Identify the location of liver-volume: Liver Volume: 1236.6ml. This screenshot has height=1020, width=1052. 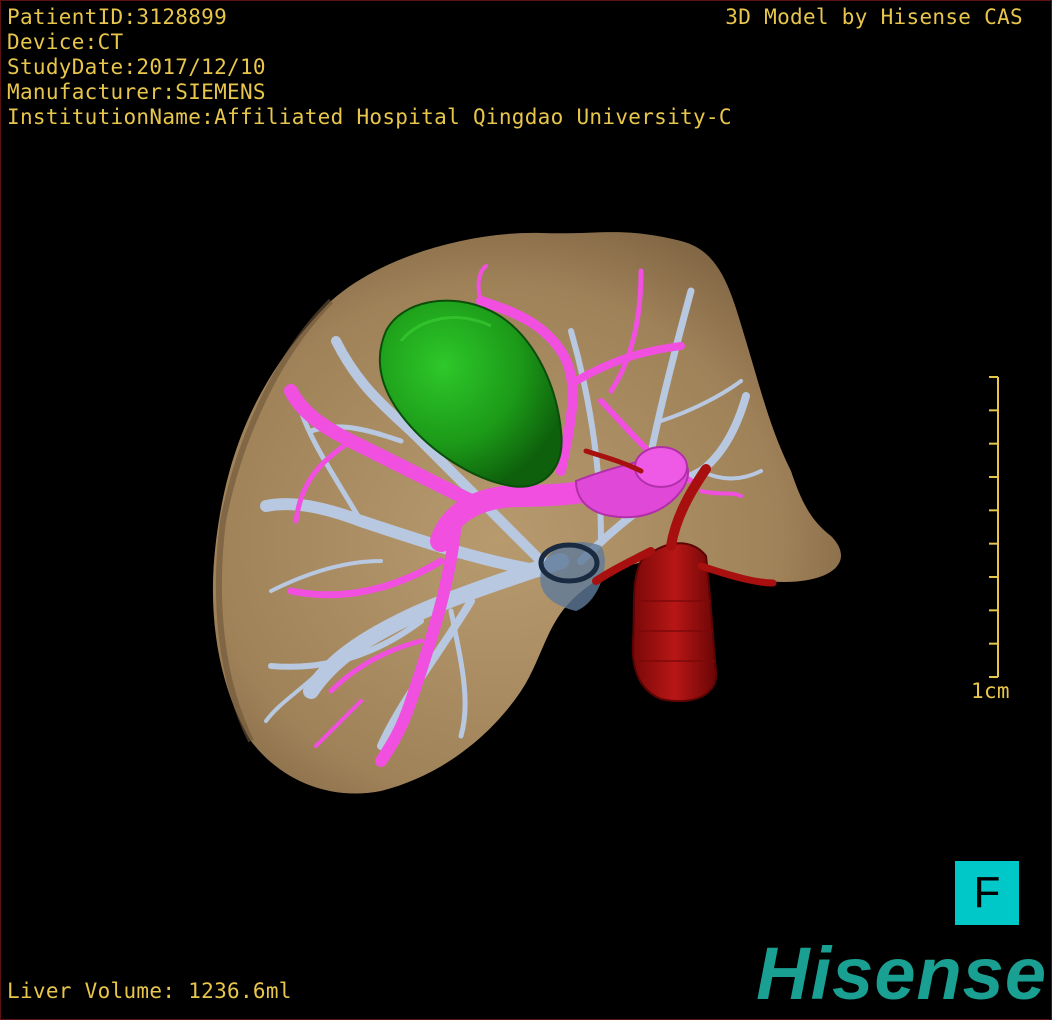
(149, 991).